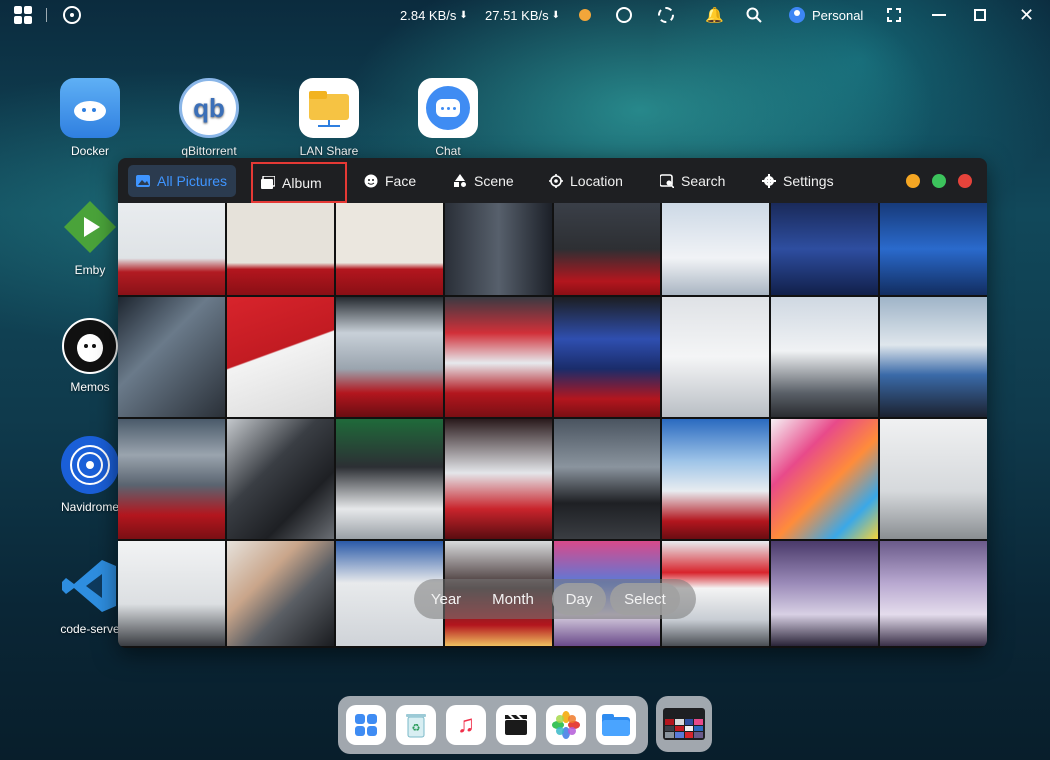  I want to click on desktop-icon-qbittorrent: qb qBittorrent, so click(209, 118).